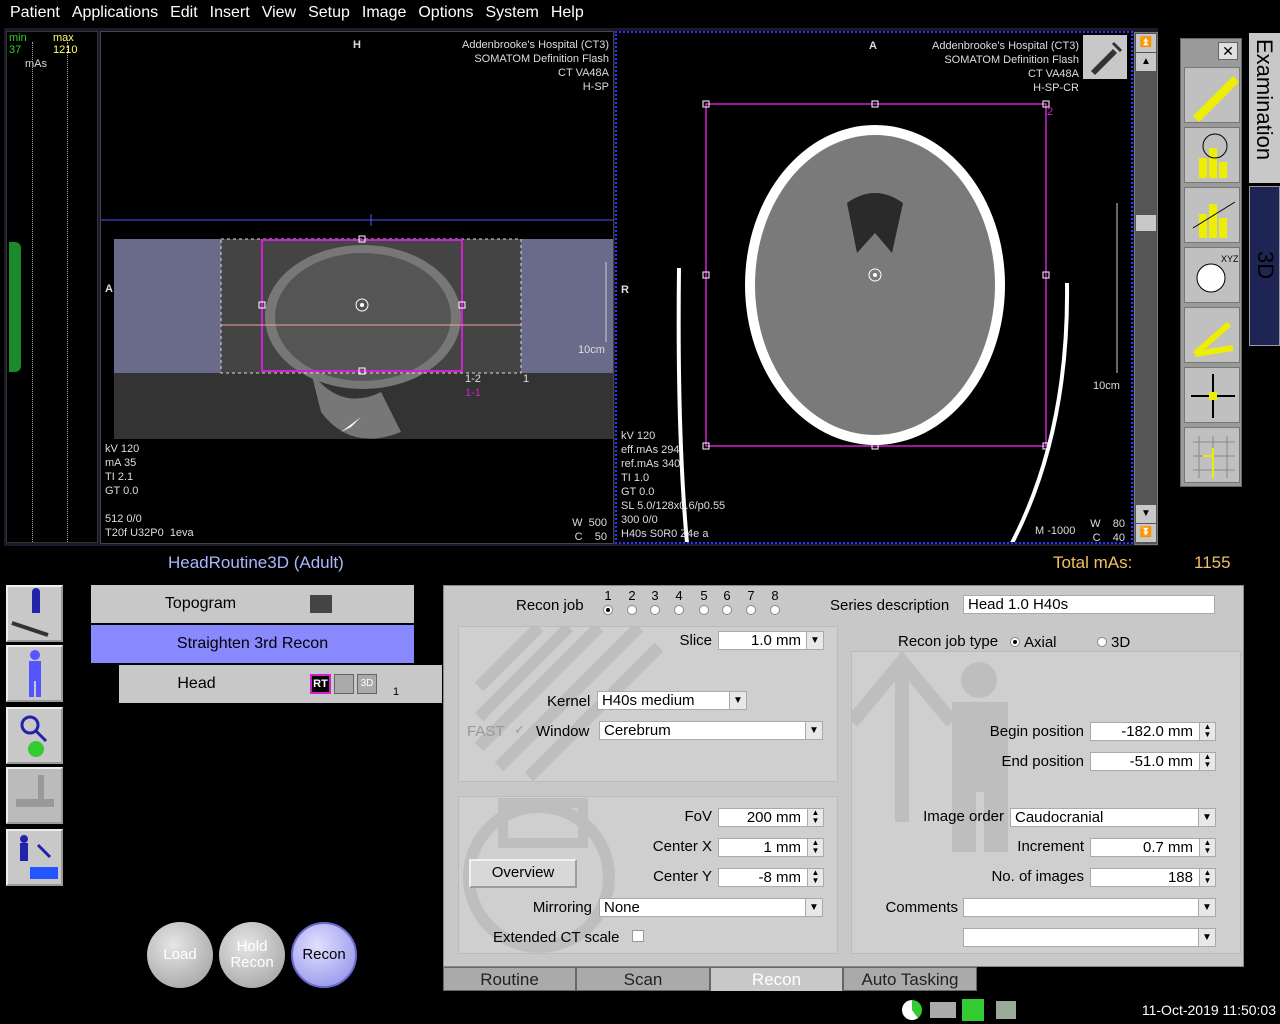 This screenshot has width=1280, height=1024. Describe the element at coordinates (1212, 395) in the screenshot. I see `crosshair-icon` at that location.